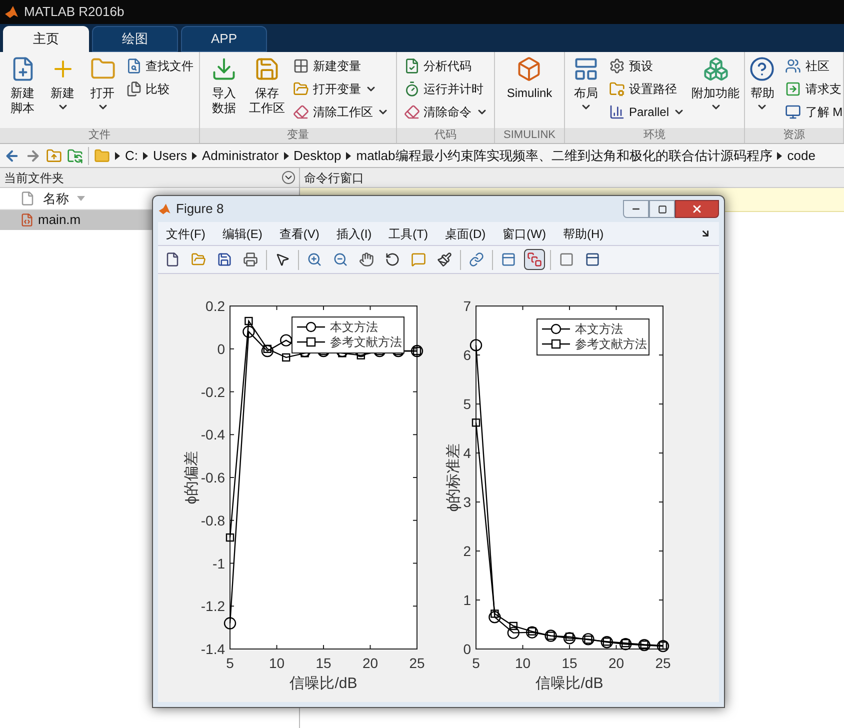  What do you see at coordinates (212, 434) in the screenshot?
I see `y-tick-label: -0.4` at bounding box center [212, 434].